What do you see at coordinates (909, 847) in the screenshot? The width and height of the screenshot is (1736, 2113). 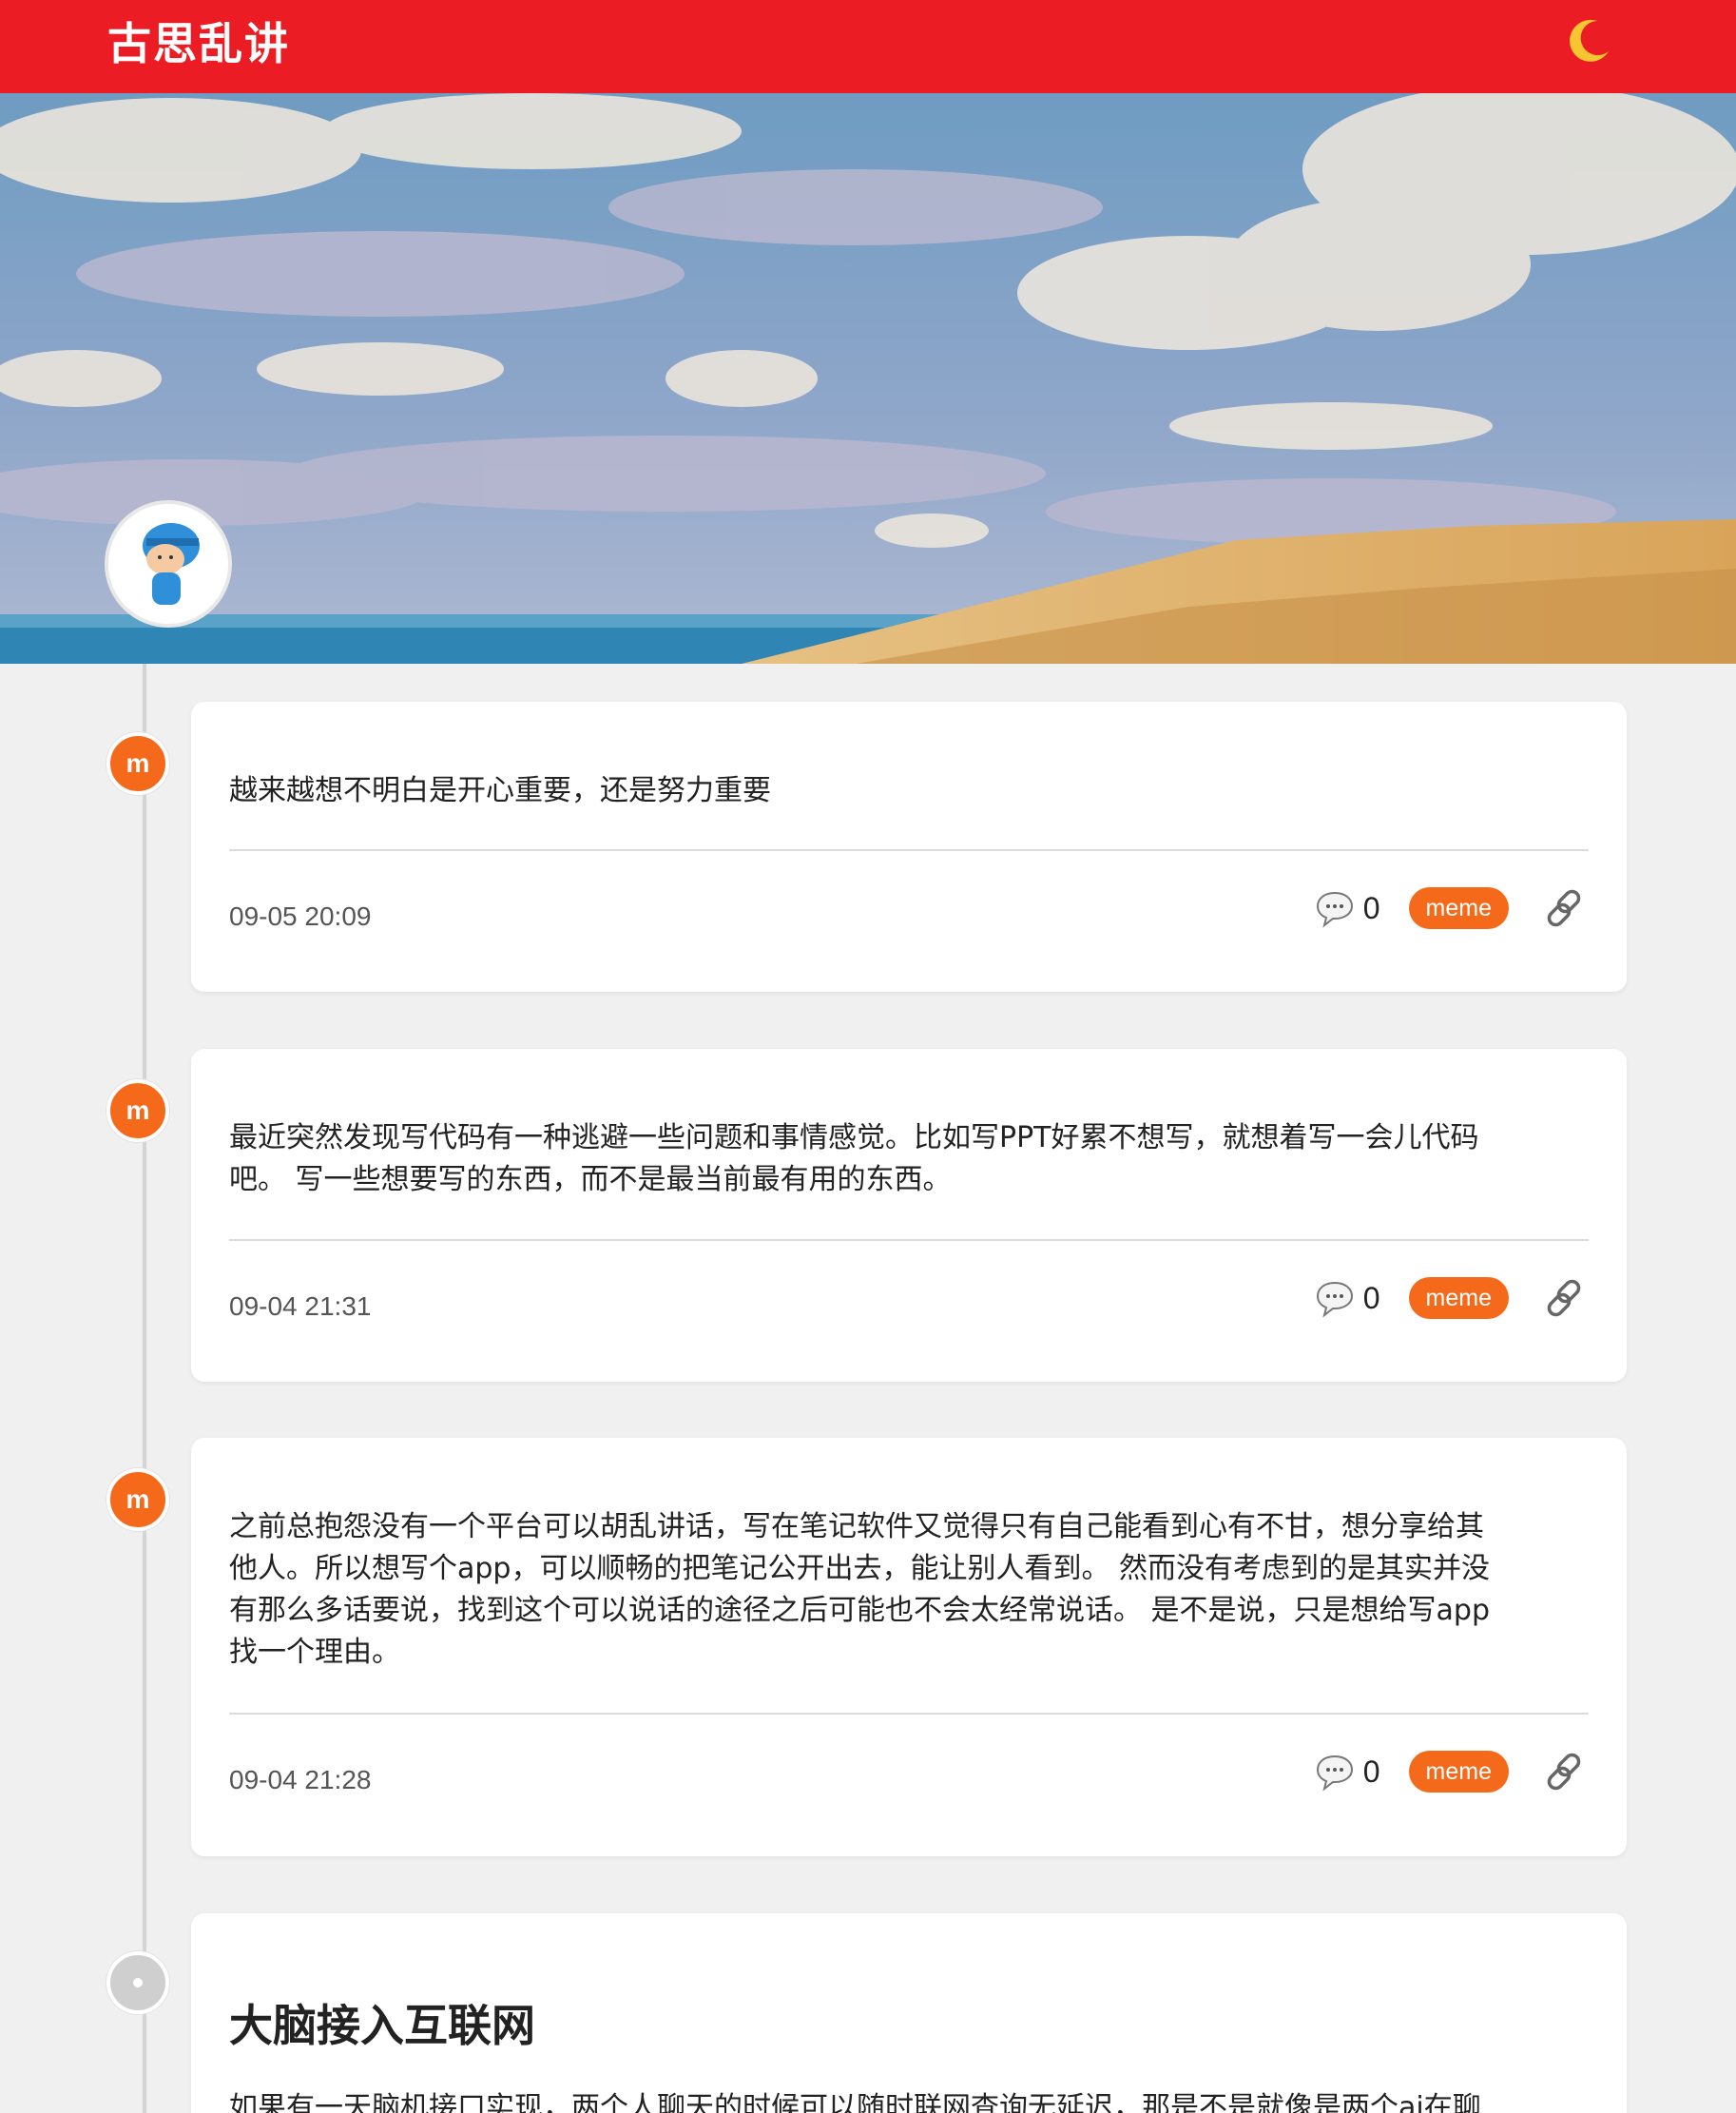 I see `post-card: 越来越想不明白是开心重要，还是努力重要 09-05 20:09 0 meme` at bounding box center [909, 847].